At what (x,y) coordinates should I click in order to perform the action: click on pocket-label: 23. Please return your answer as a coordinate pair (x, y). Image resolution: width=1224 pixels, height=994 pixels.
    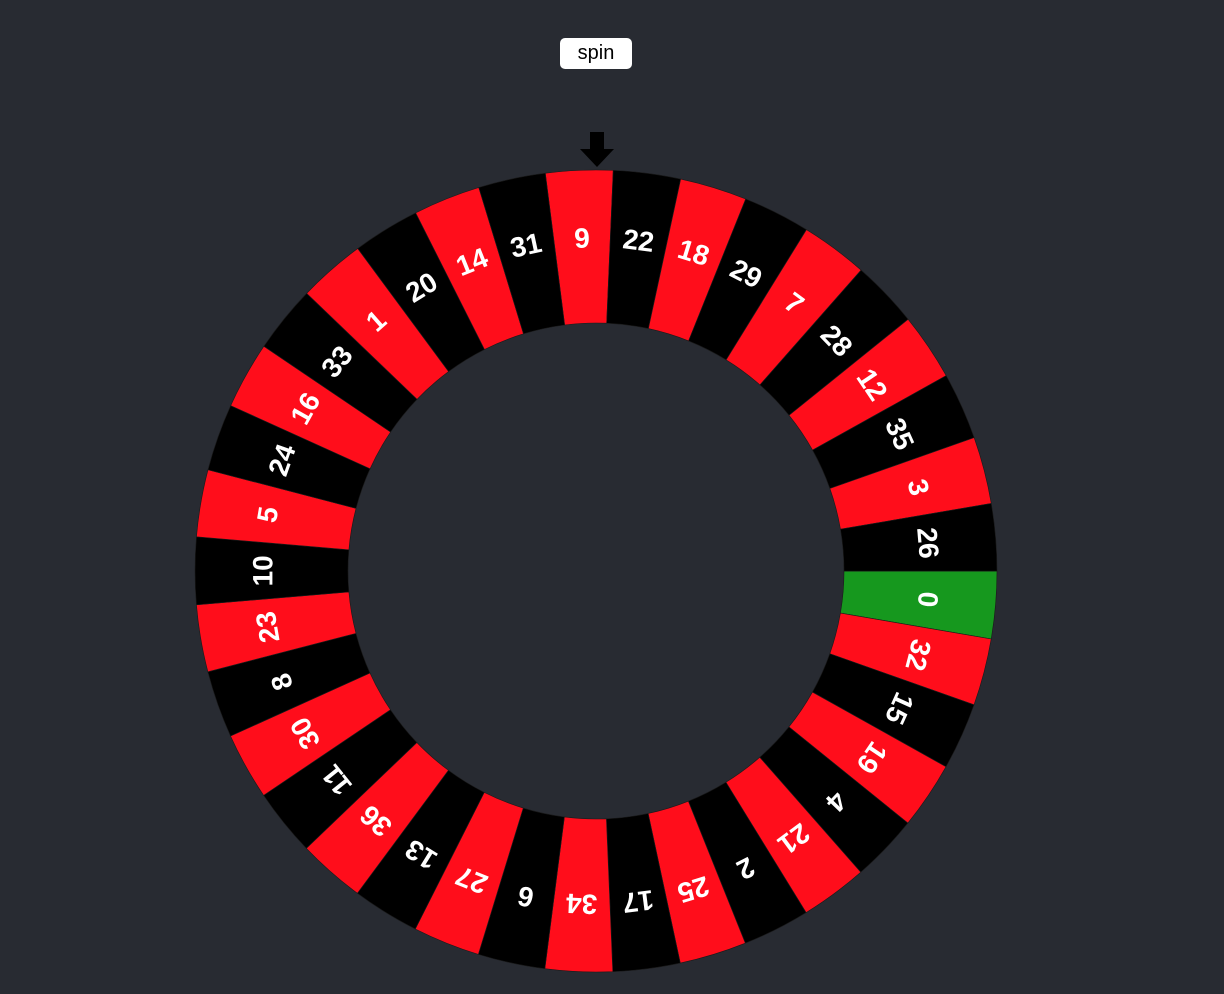
    Looking at the image, I should click on (268, 627).